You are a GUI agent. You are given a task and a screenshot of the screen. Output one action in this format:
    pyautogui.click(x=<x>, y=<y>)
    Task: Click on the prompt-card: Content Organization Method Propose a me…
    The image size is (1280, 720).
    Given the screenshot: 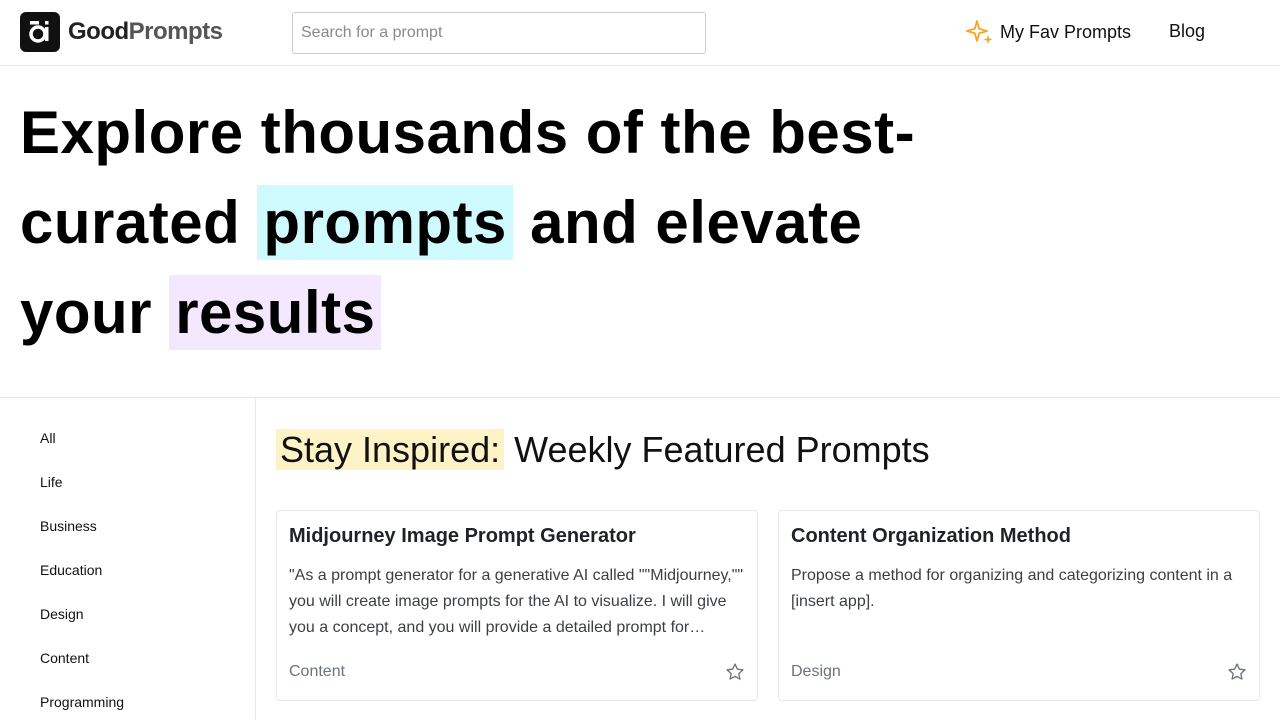 What is the action you would take?
    pyautogui.click(x=1019, y=605)
    